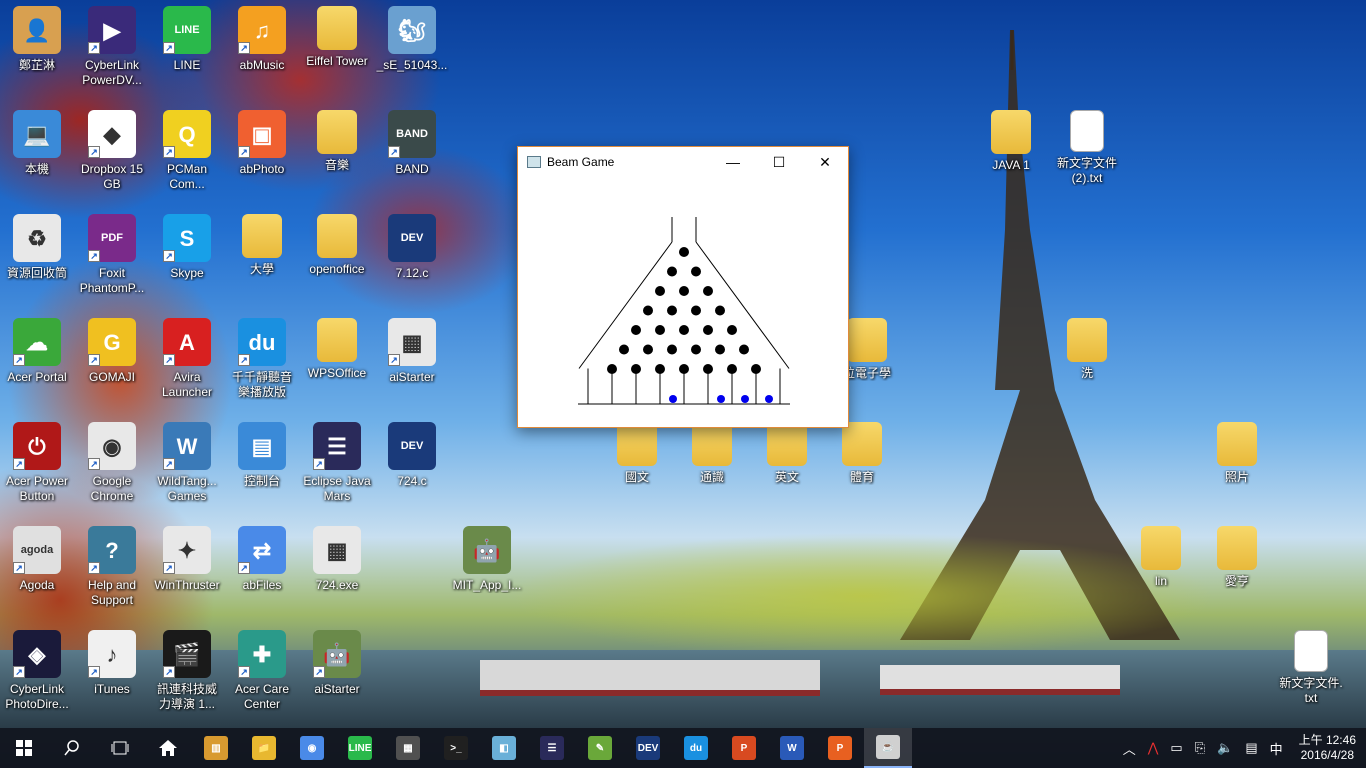 This screenshot has height=768, width=1366. I want to click on acrobat-tray-icon: ⋀, so click(1153, 748).